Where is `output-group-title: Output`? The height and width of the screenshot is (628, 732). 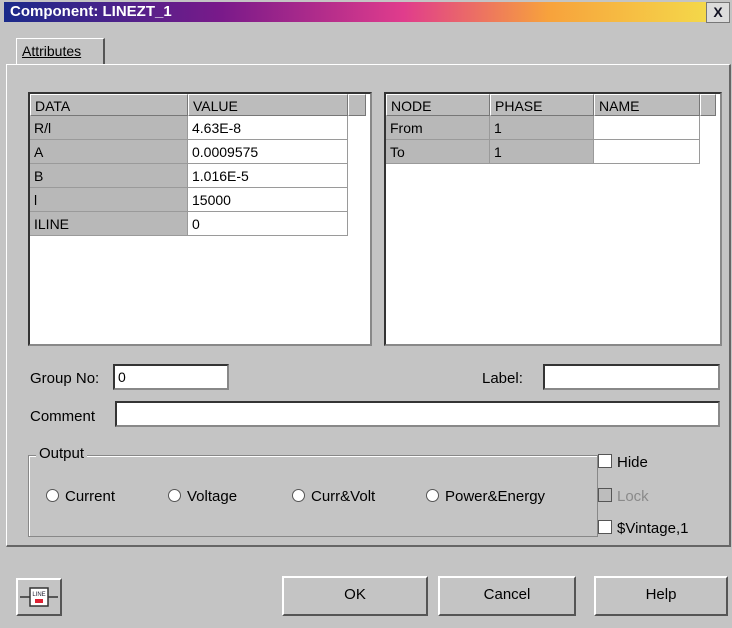 output-group-title: Output is located at coordinates (62, 453).